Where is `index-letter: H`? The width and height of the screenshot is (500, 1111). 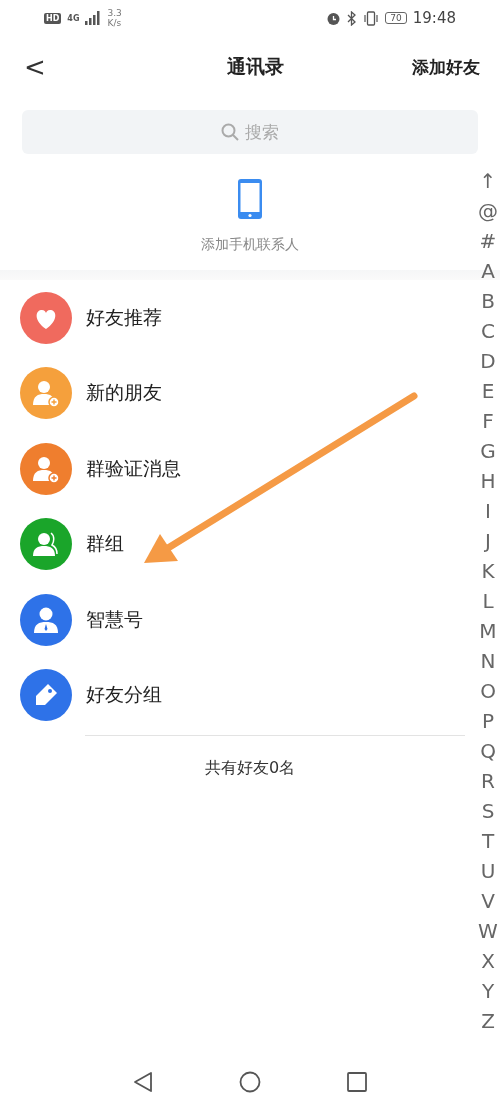
index-letter: H is located at coordinates (488, 481).